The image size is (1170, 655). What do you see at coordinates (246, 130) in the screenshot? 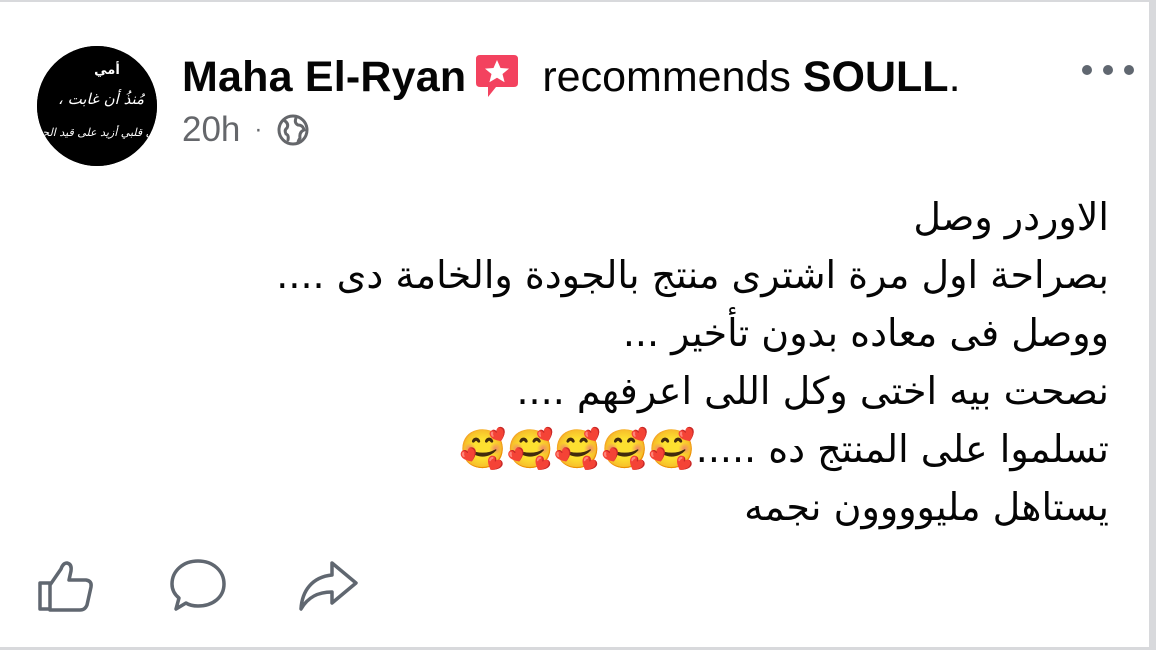
I see `post-meta: 20h ·` at bounding box center [246, 130].